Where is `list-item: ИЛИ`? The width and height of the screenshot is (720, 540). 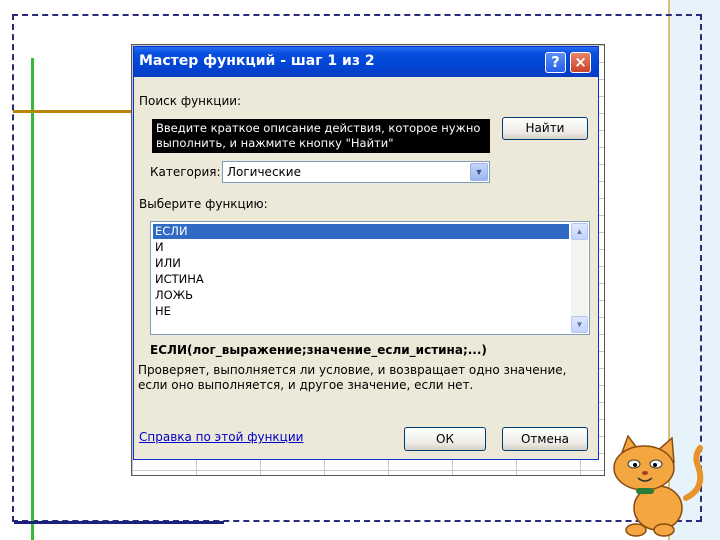
list-item: ИЛИ is located at coordinates (361, 263).